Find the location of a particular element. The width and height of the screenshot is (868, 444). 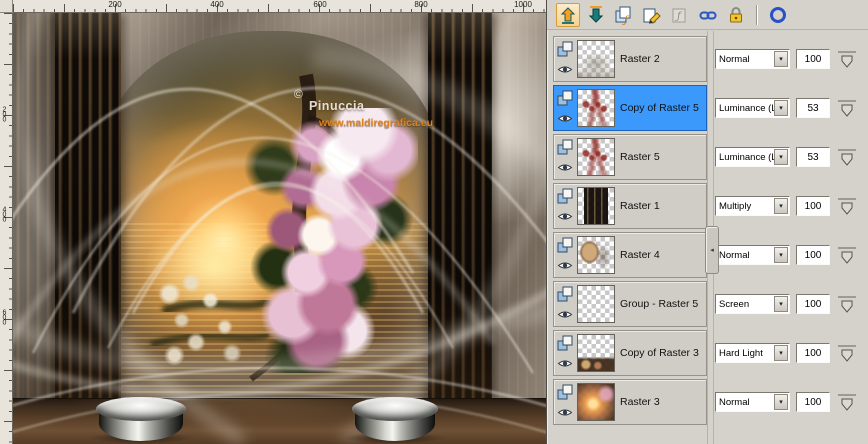

layer-cell: Copy of Raster 5 is located at coordinates (630, 108).